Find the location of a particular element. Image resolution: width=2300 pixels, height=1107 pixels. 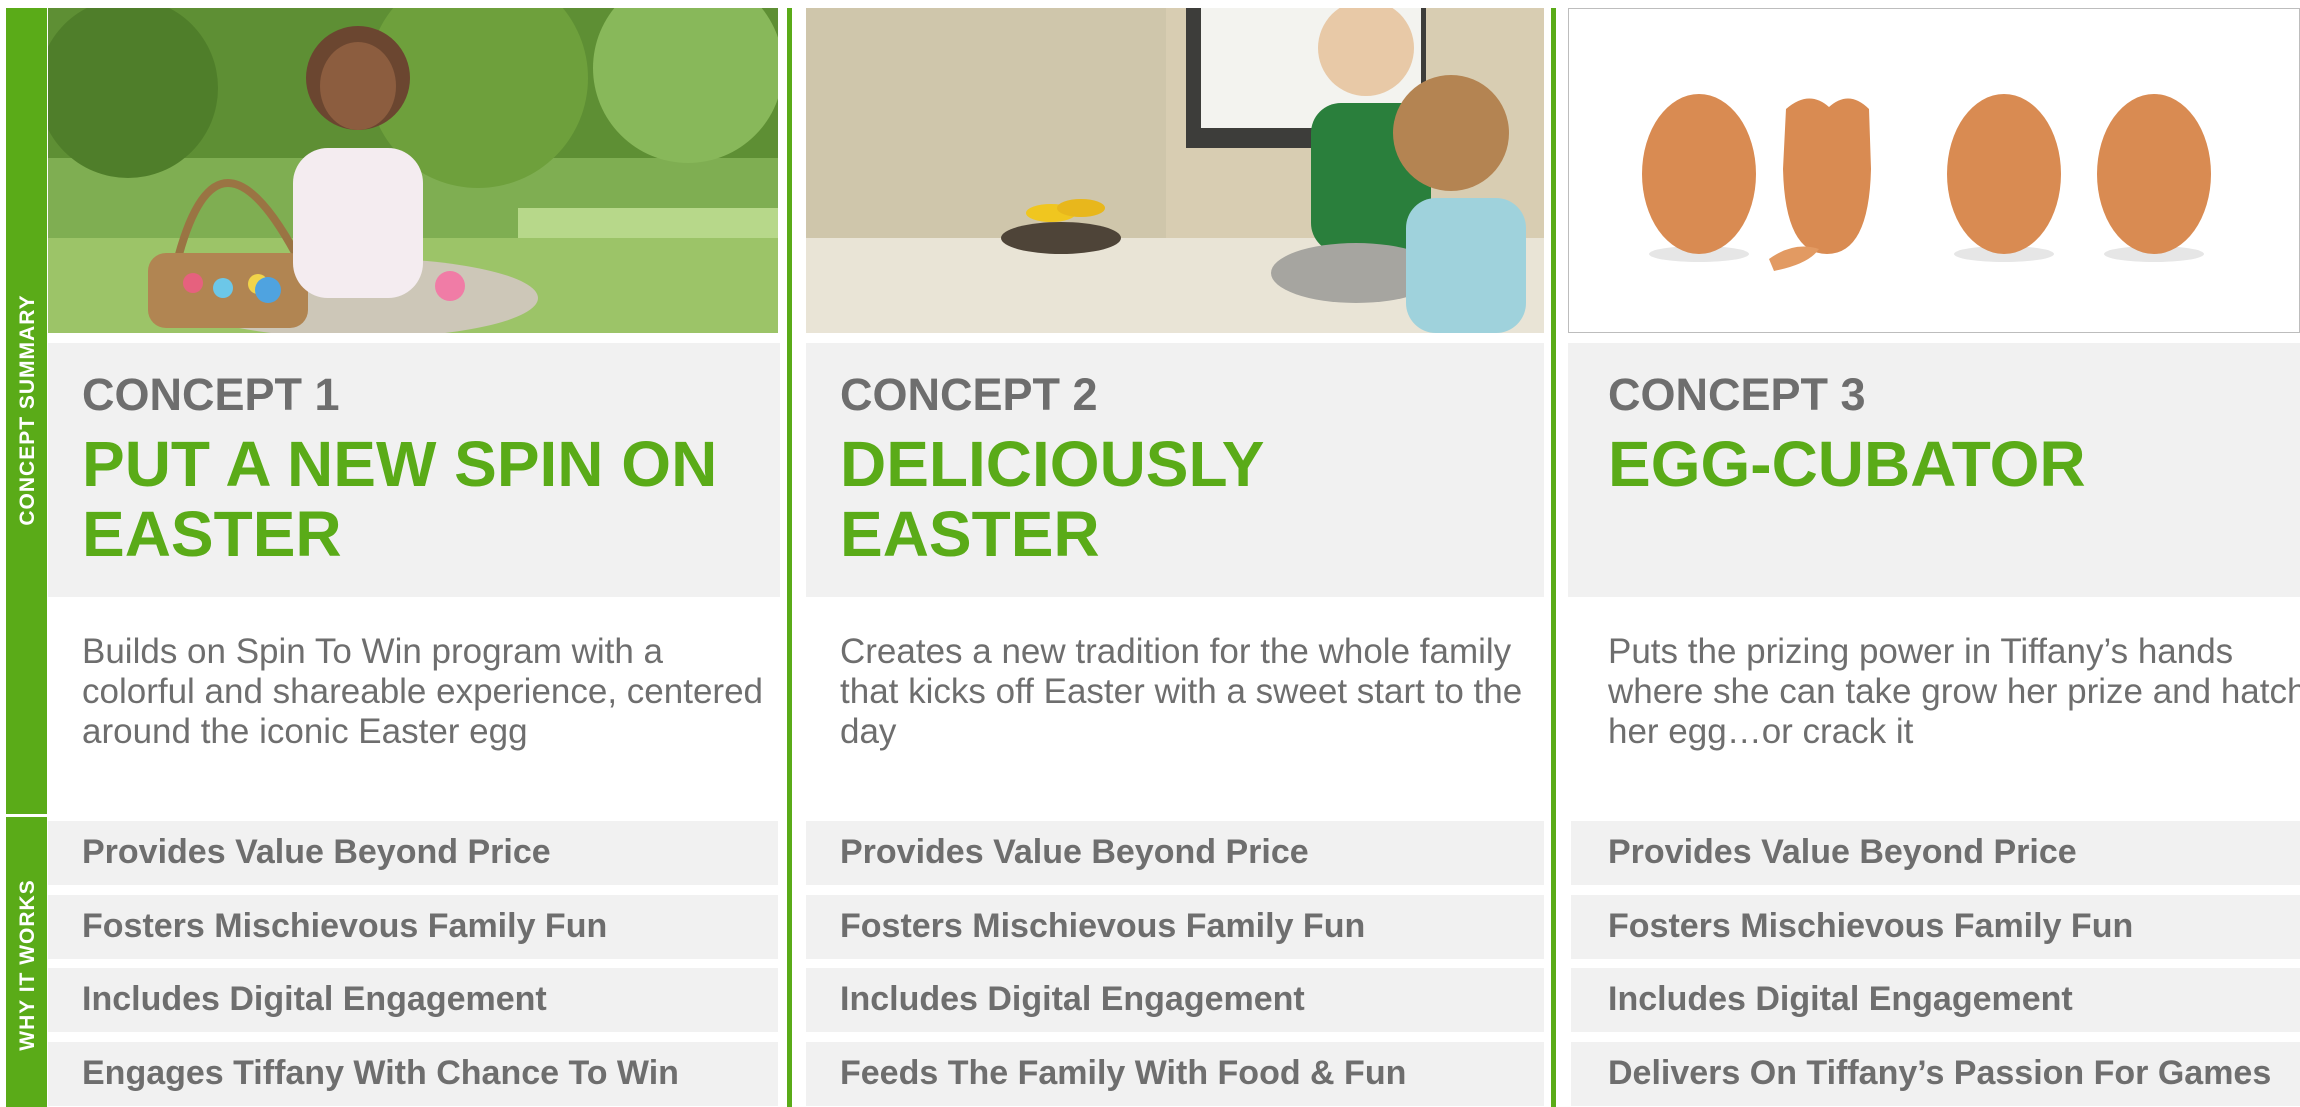

concept-title-panel: CONCEPT 2 DELICIOUSLY EASTER is located at coordinates (1175, 470).